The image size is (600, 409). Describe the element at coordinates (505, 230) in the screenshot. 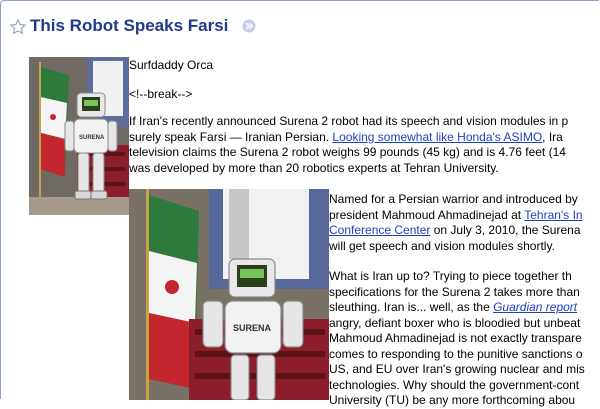

I see `text-segment: on July 3, 2010, the Surena` at that location.